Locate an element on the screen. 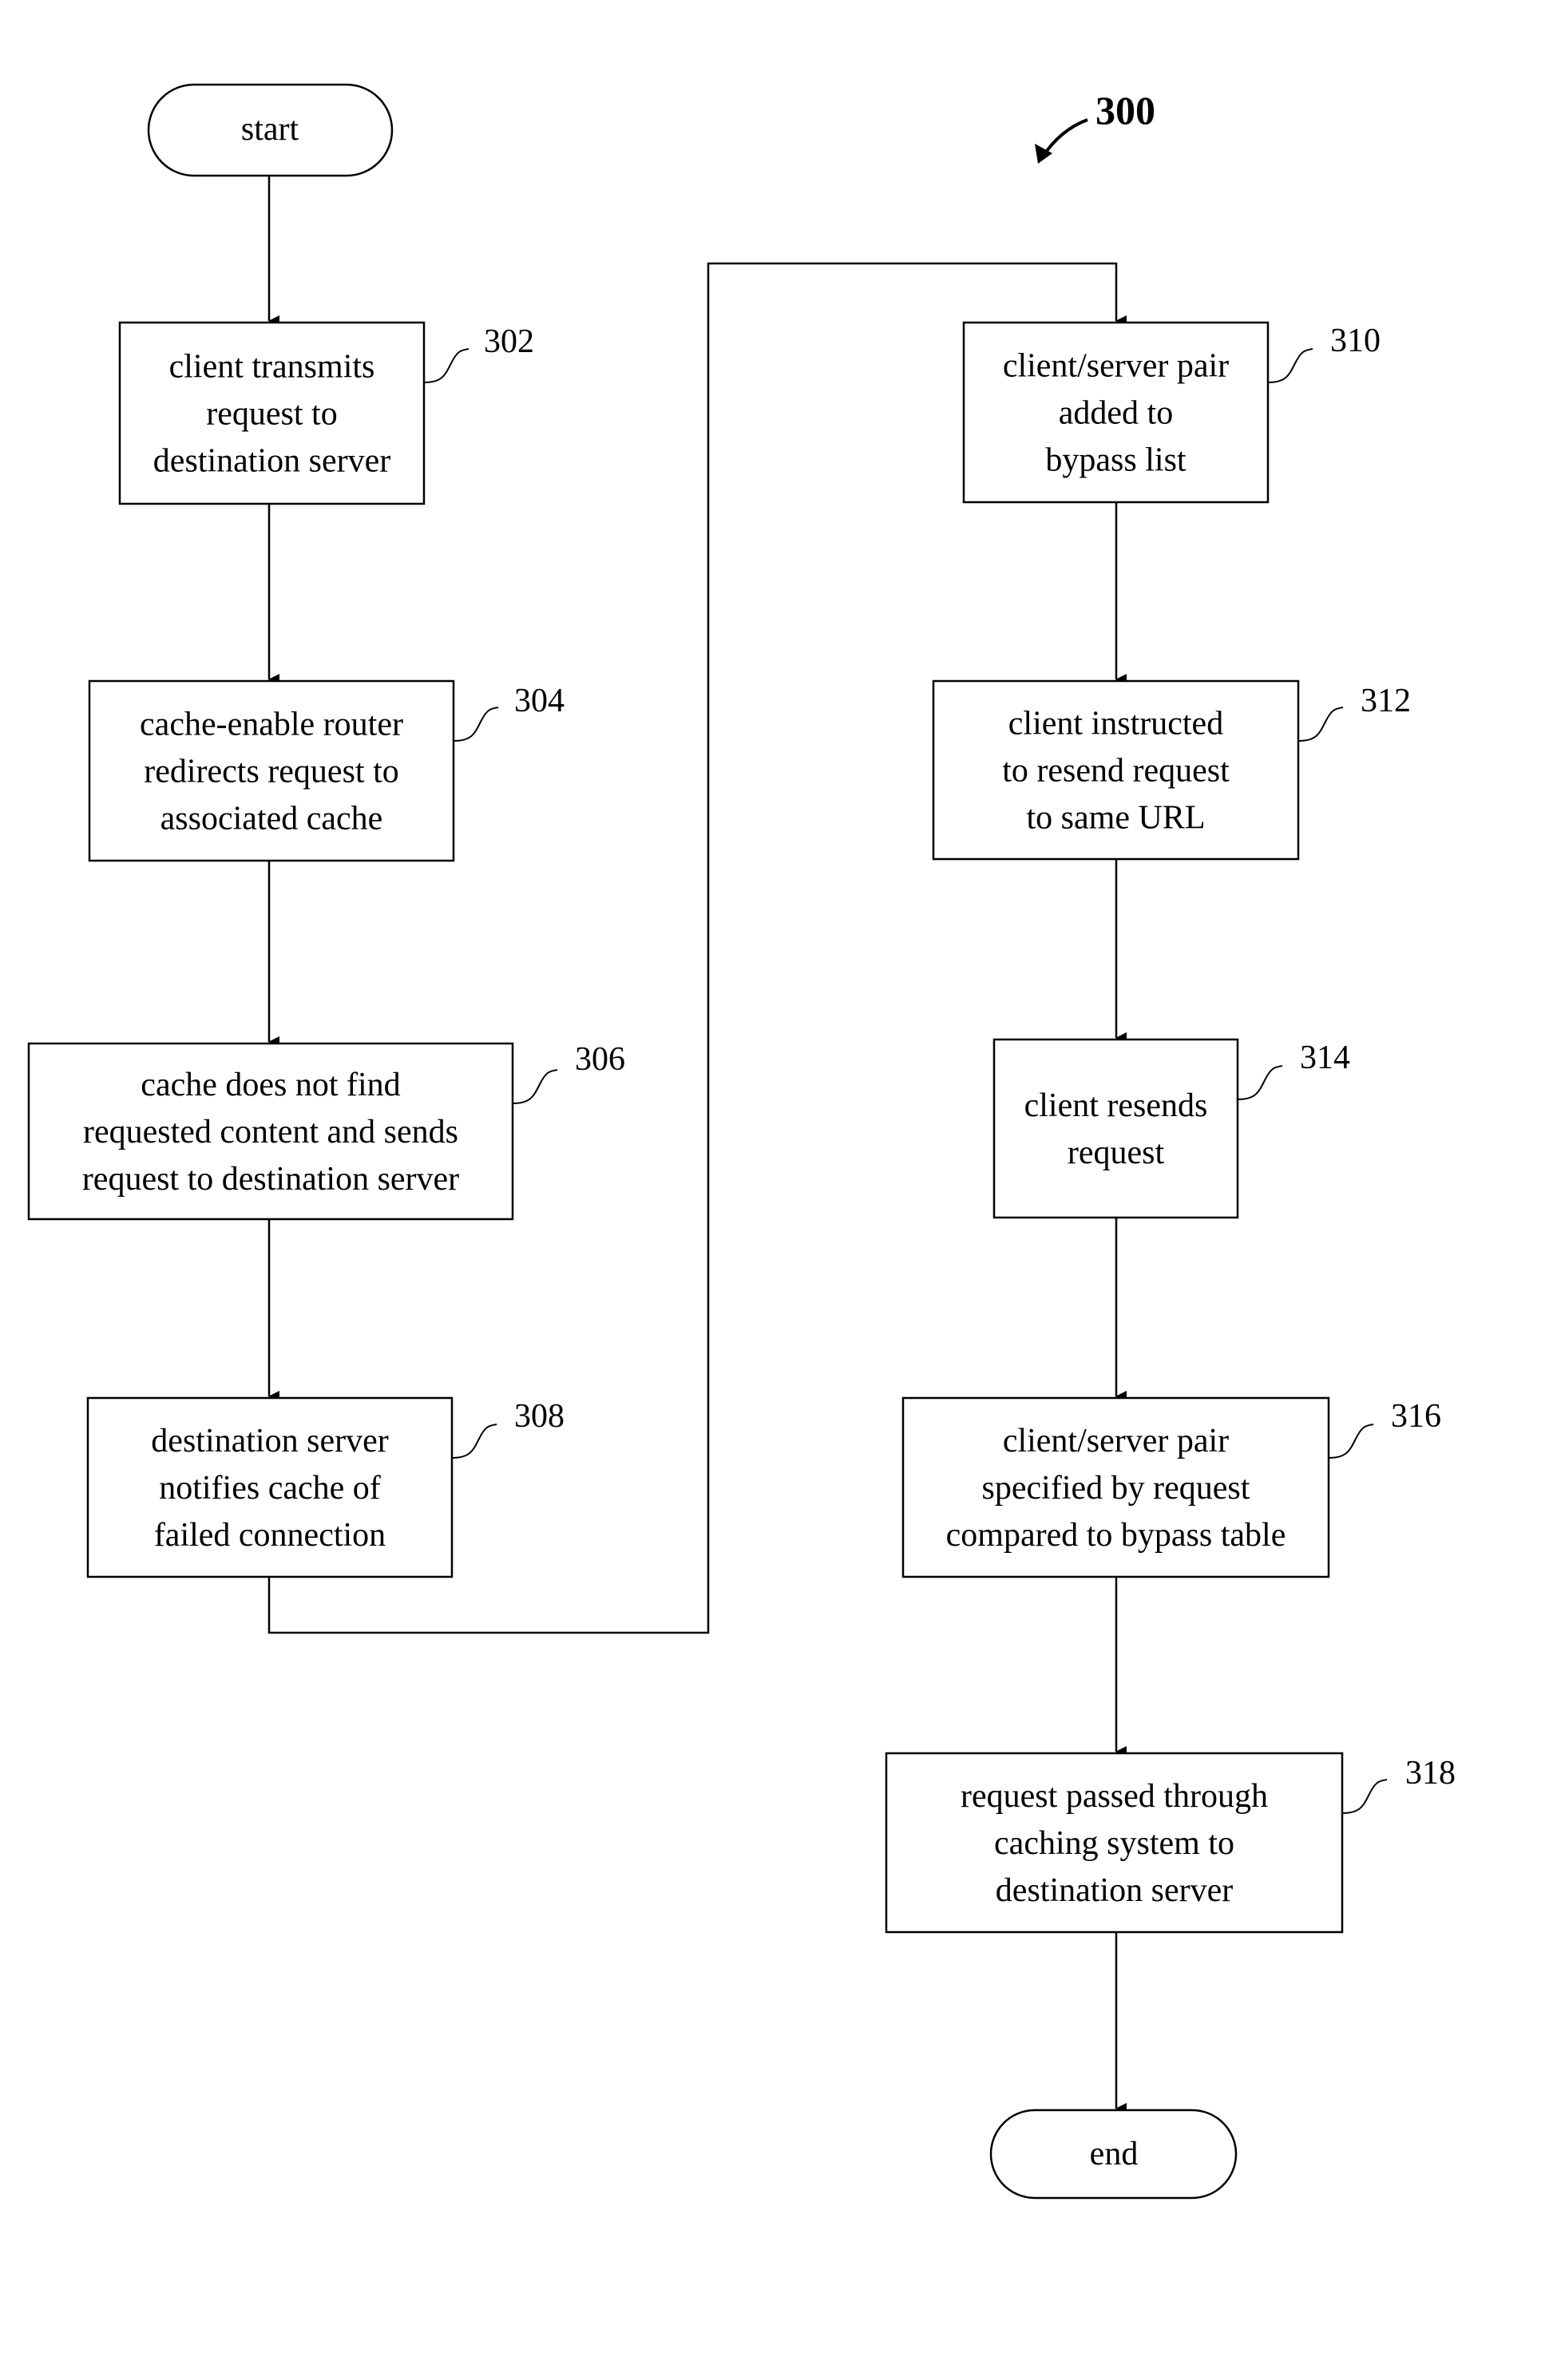 The height and width of the screenshot is (2380, 1549). step-text-line: redirects request to is located at coordinates (271, 772).